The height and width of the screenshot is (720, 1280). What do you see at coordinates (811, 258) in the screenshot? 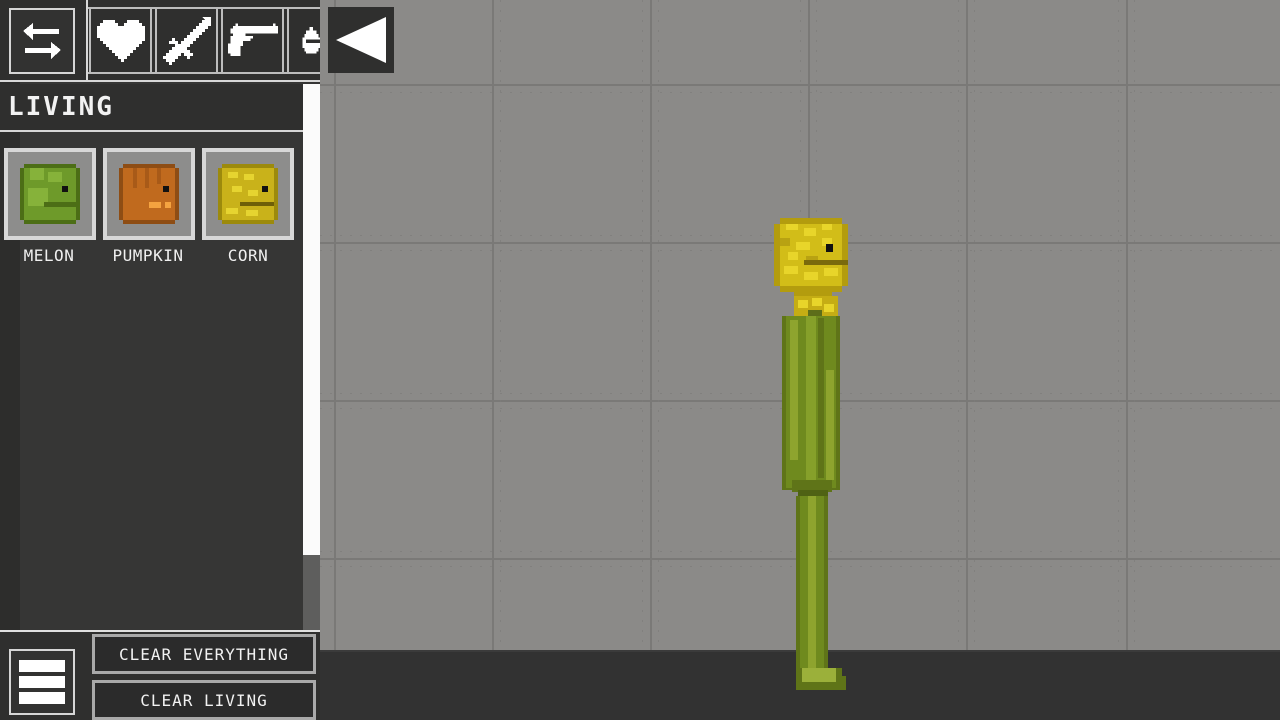
I see `corn-head` at bounding box center [811, 258].